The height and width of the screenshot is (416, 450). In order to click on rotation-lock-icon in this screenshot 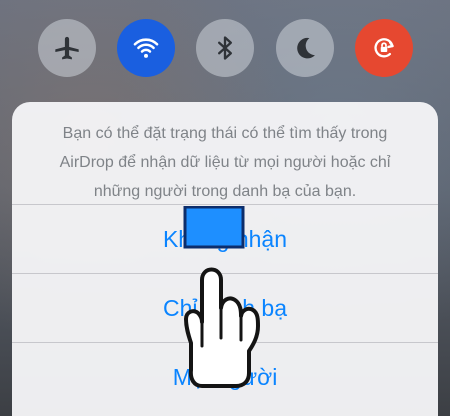, I will do `click(384, 48)`.